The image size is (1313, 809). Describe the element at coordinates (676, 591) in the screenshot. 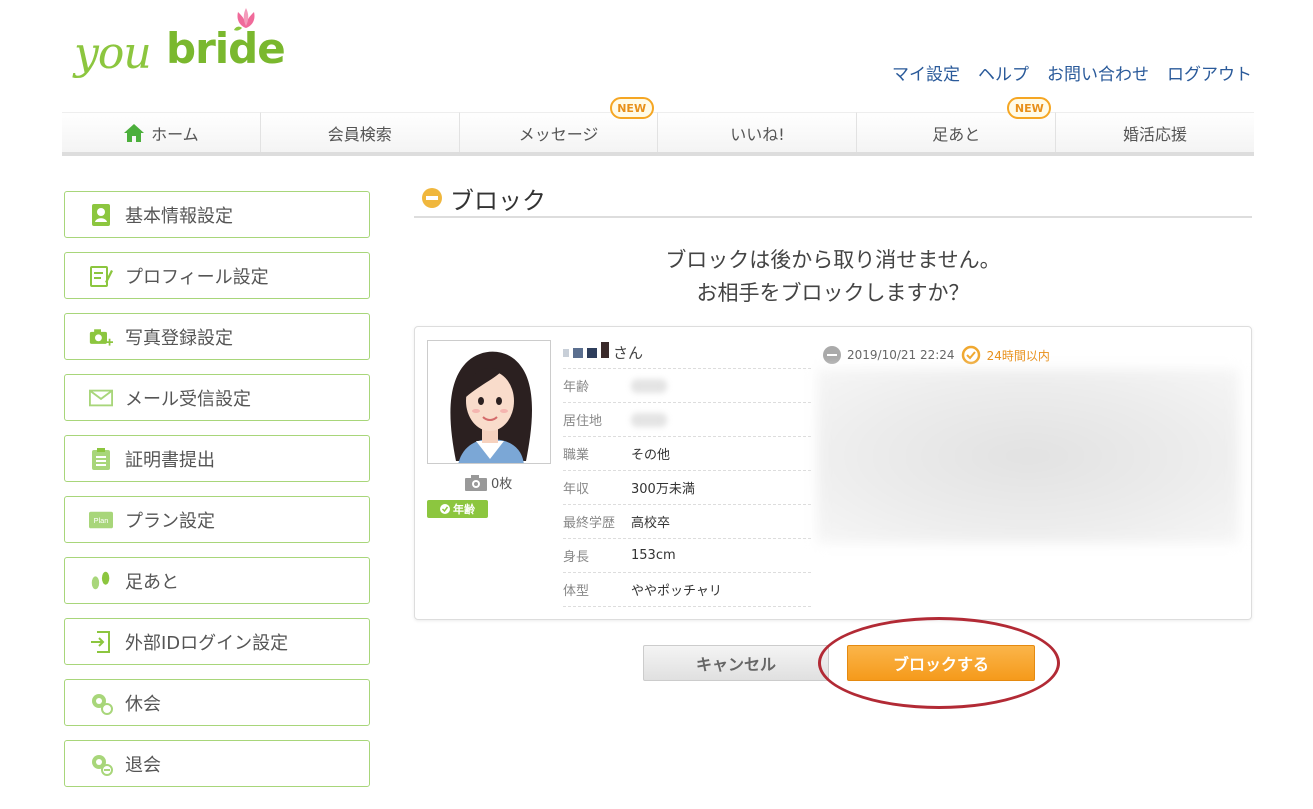

I see `row-value: ややポッチャリ` at that location.